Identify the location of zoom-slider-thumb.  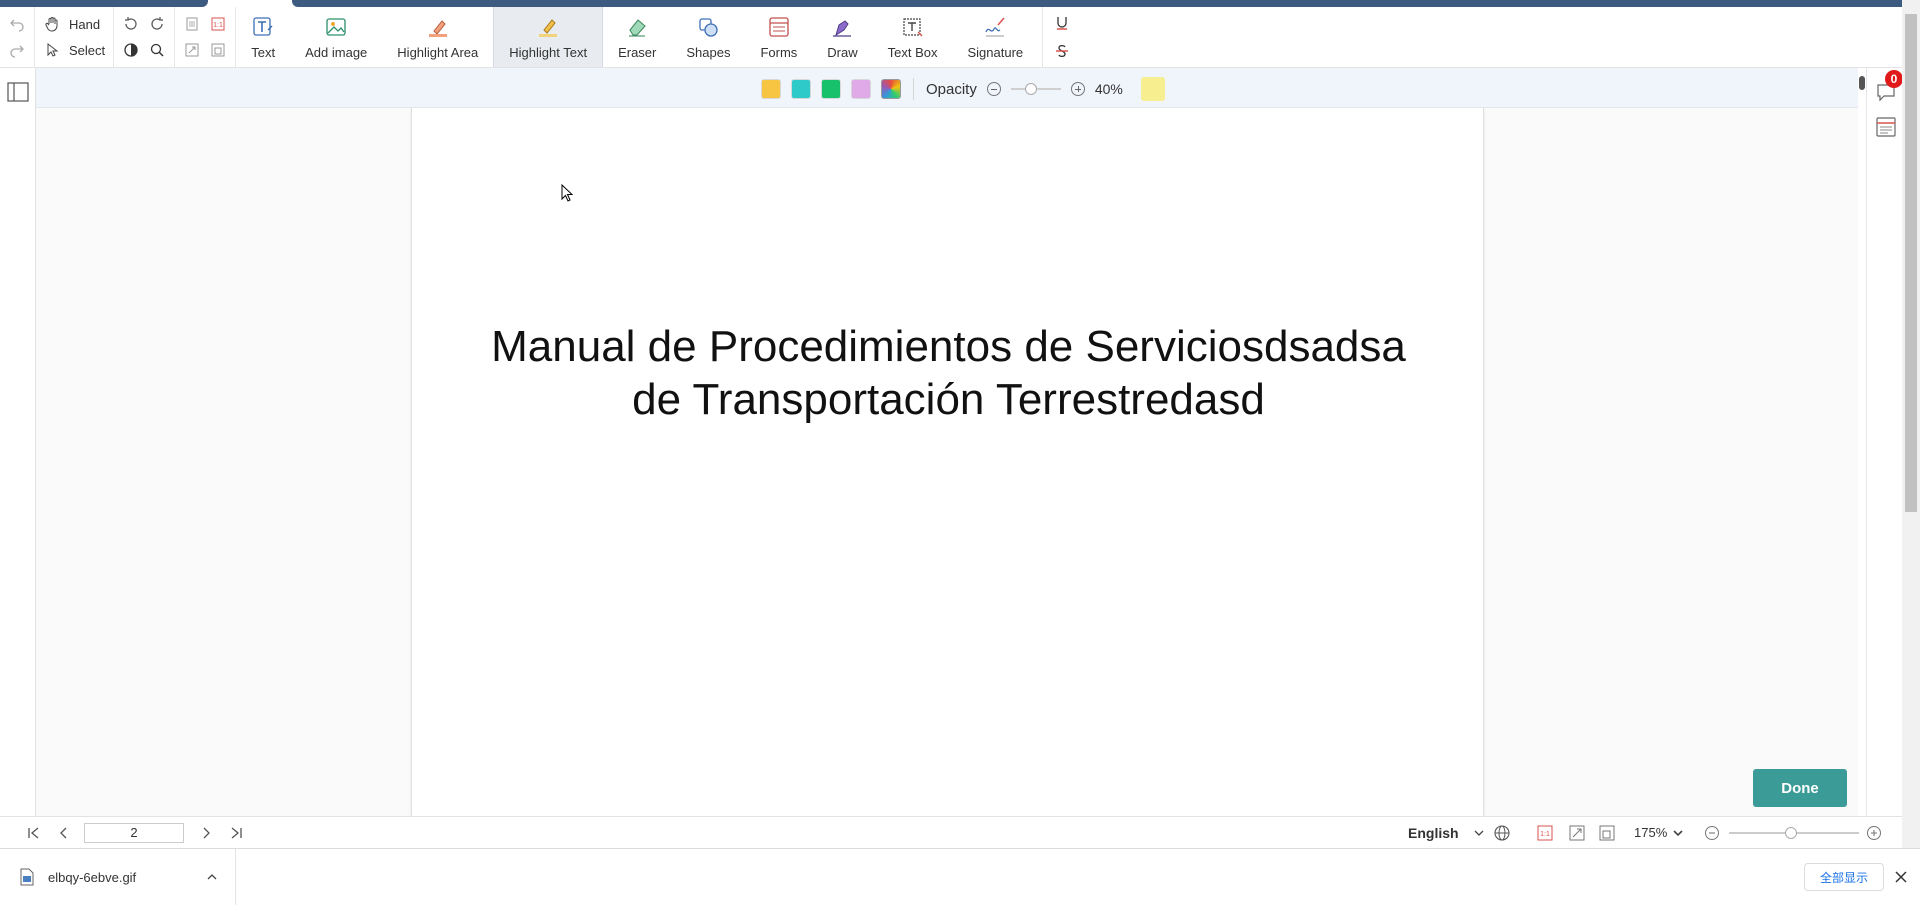
(1791, 833).